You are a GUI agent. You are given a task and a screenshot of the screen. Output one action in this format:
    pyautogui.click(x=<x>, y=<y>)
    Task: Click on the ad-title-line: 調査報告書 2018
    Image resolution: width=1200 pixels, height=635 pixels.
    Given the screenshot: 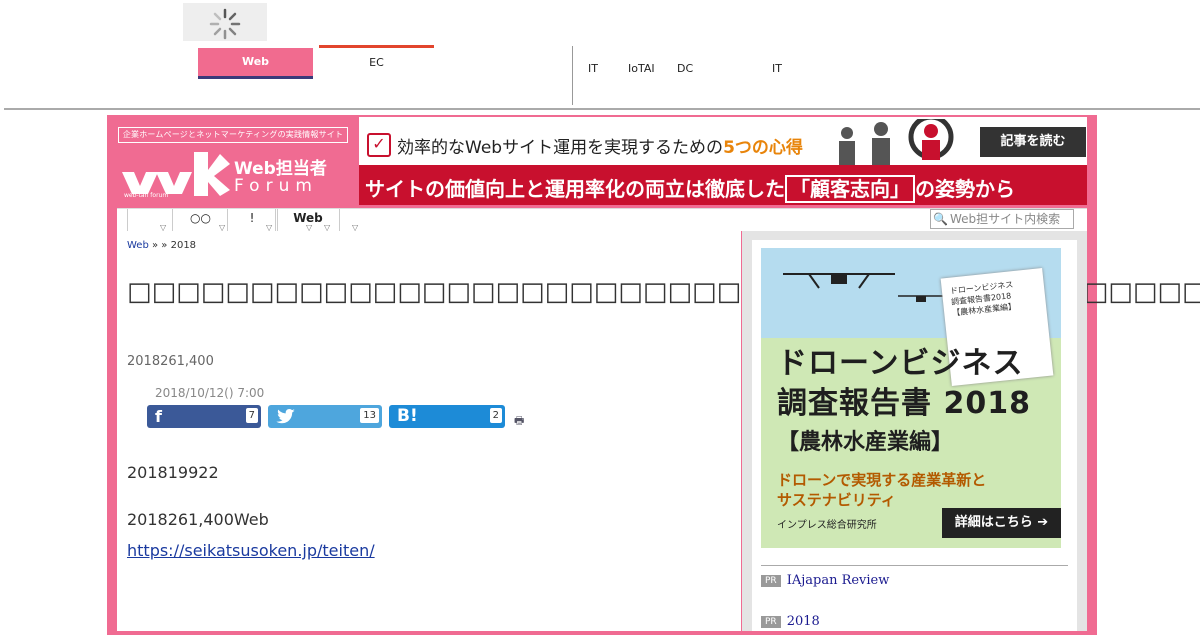 What is the action you would take?
    pyautogui.click(x=904, y=403)
    